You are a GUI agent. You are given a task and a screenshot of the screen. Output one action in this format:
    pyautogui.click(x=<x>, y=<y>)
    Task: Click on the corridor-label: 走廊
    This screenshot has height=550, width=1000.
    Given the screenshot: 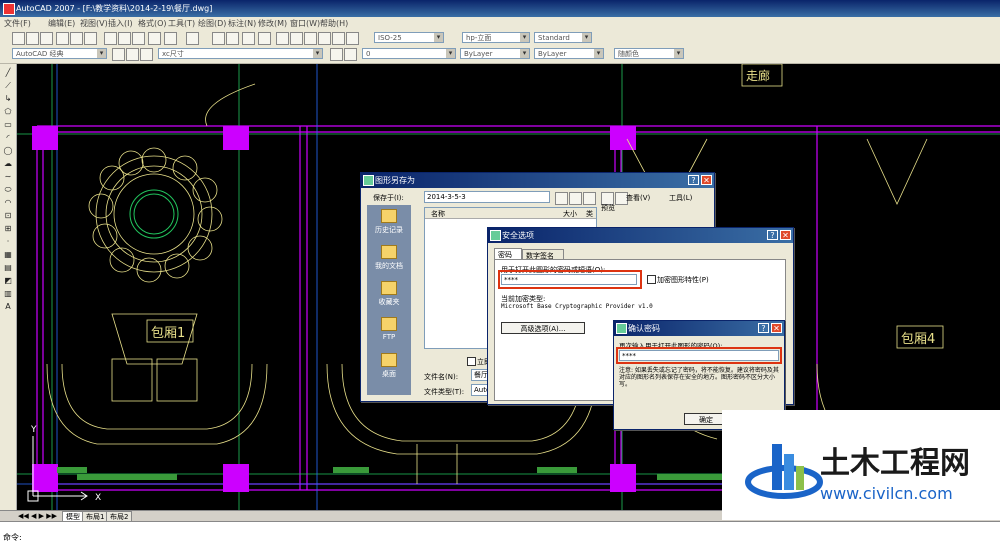 What is the action you would take?
    pyautogui.click(x=758, y=75)
    